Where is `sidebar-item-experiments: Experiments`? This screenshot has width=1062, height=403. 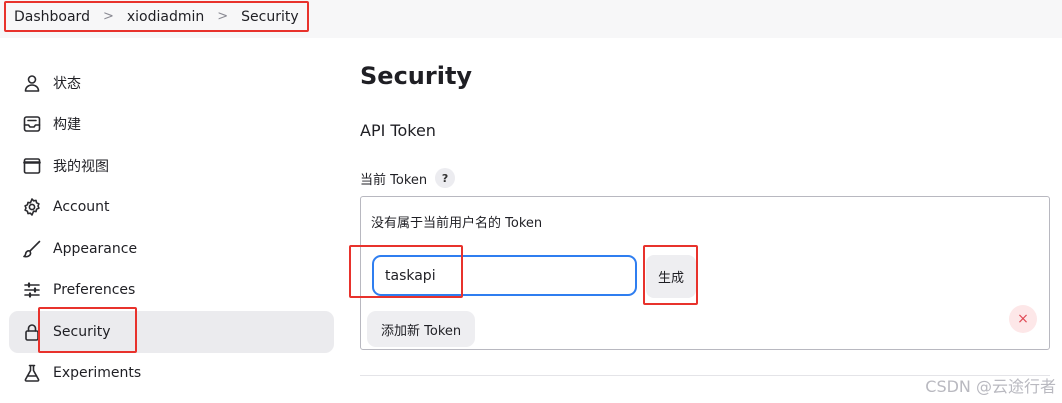 sidebar-item-experiments: Experiments is located at coordinates (171, 374).